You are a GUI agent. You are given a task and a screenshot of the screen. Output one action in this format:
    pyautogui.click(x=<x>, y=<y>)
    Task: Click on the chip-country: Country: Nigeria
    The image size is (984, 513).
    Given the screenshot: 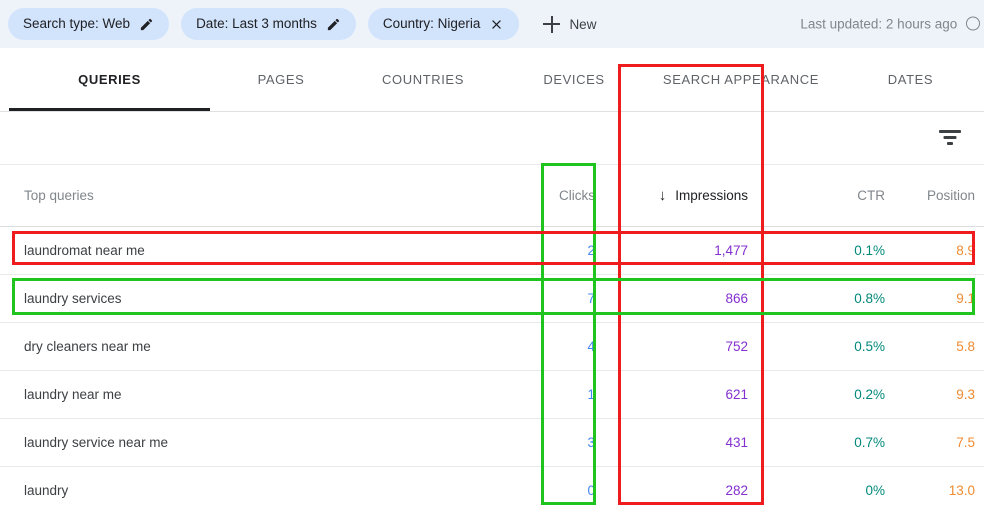 What is the action you would take?
    pyautogui.click(x=443, y=24)
    